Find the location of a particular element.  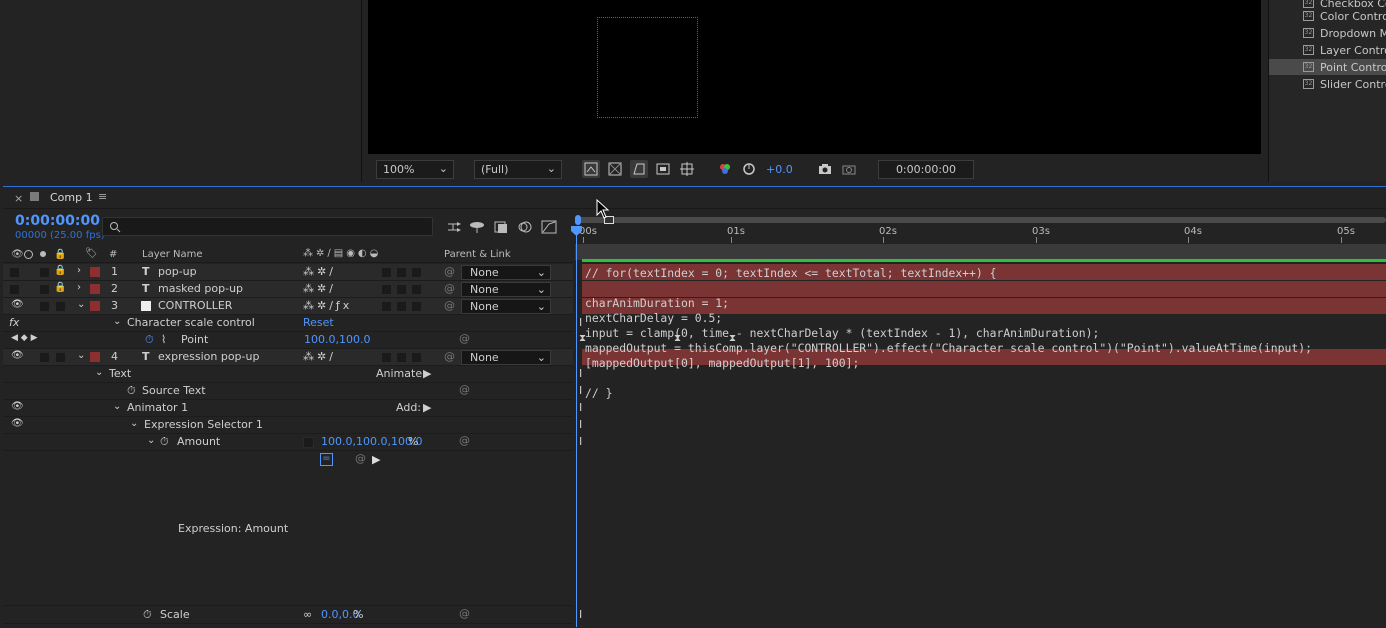

layer-row: 👁 ⌄ 3 CONTROLLER ⁂✲∕ƒx @ None ⌄ is located at coordinates (288, 306).